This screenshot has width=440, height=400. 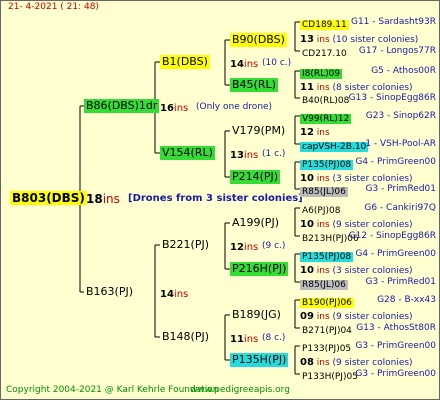 I want to click on gen1-ins-0: 16ins, so click(x=174, y=108).